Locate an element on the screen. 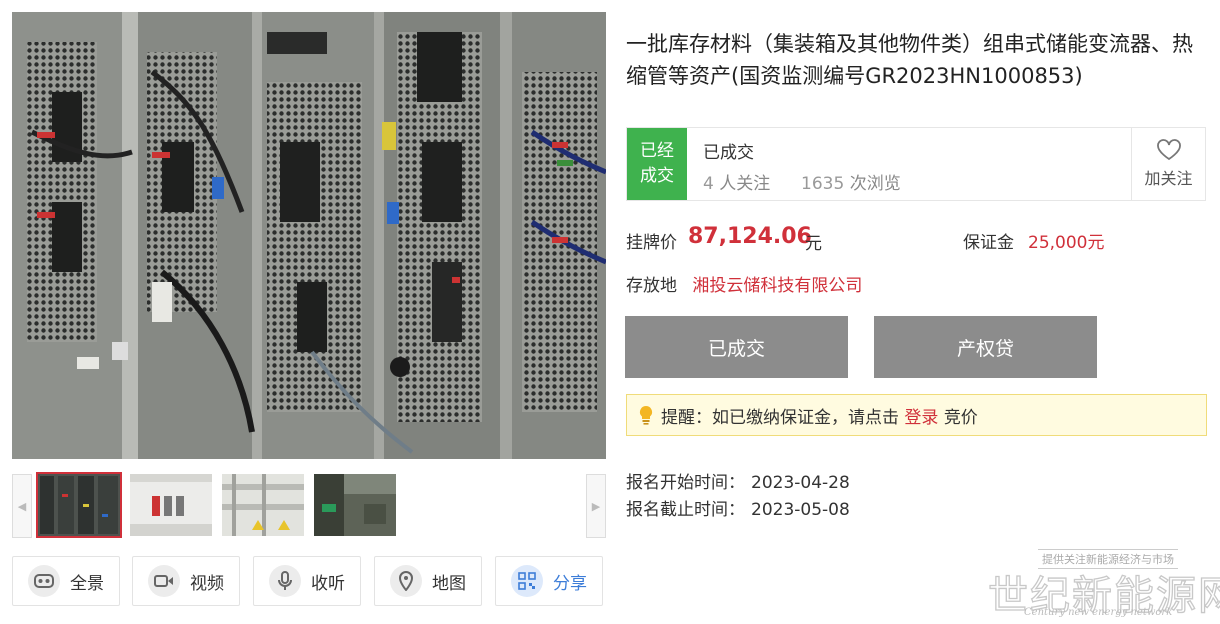  thumb-prev-arrow: ◀ is located at coordinates (22, 506).